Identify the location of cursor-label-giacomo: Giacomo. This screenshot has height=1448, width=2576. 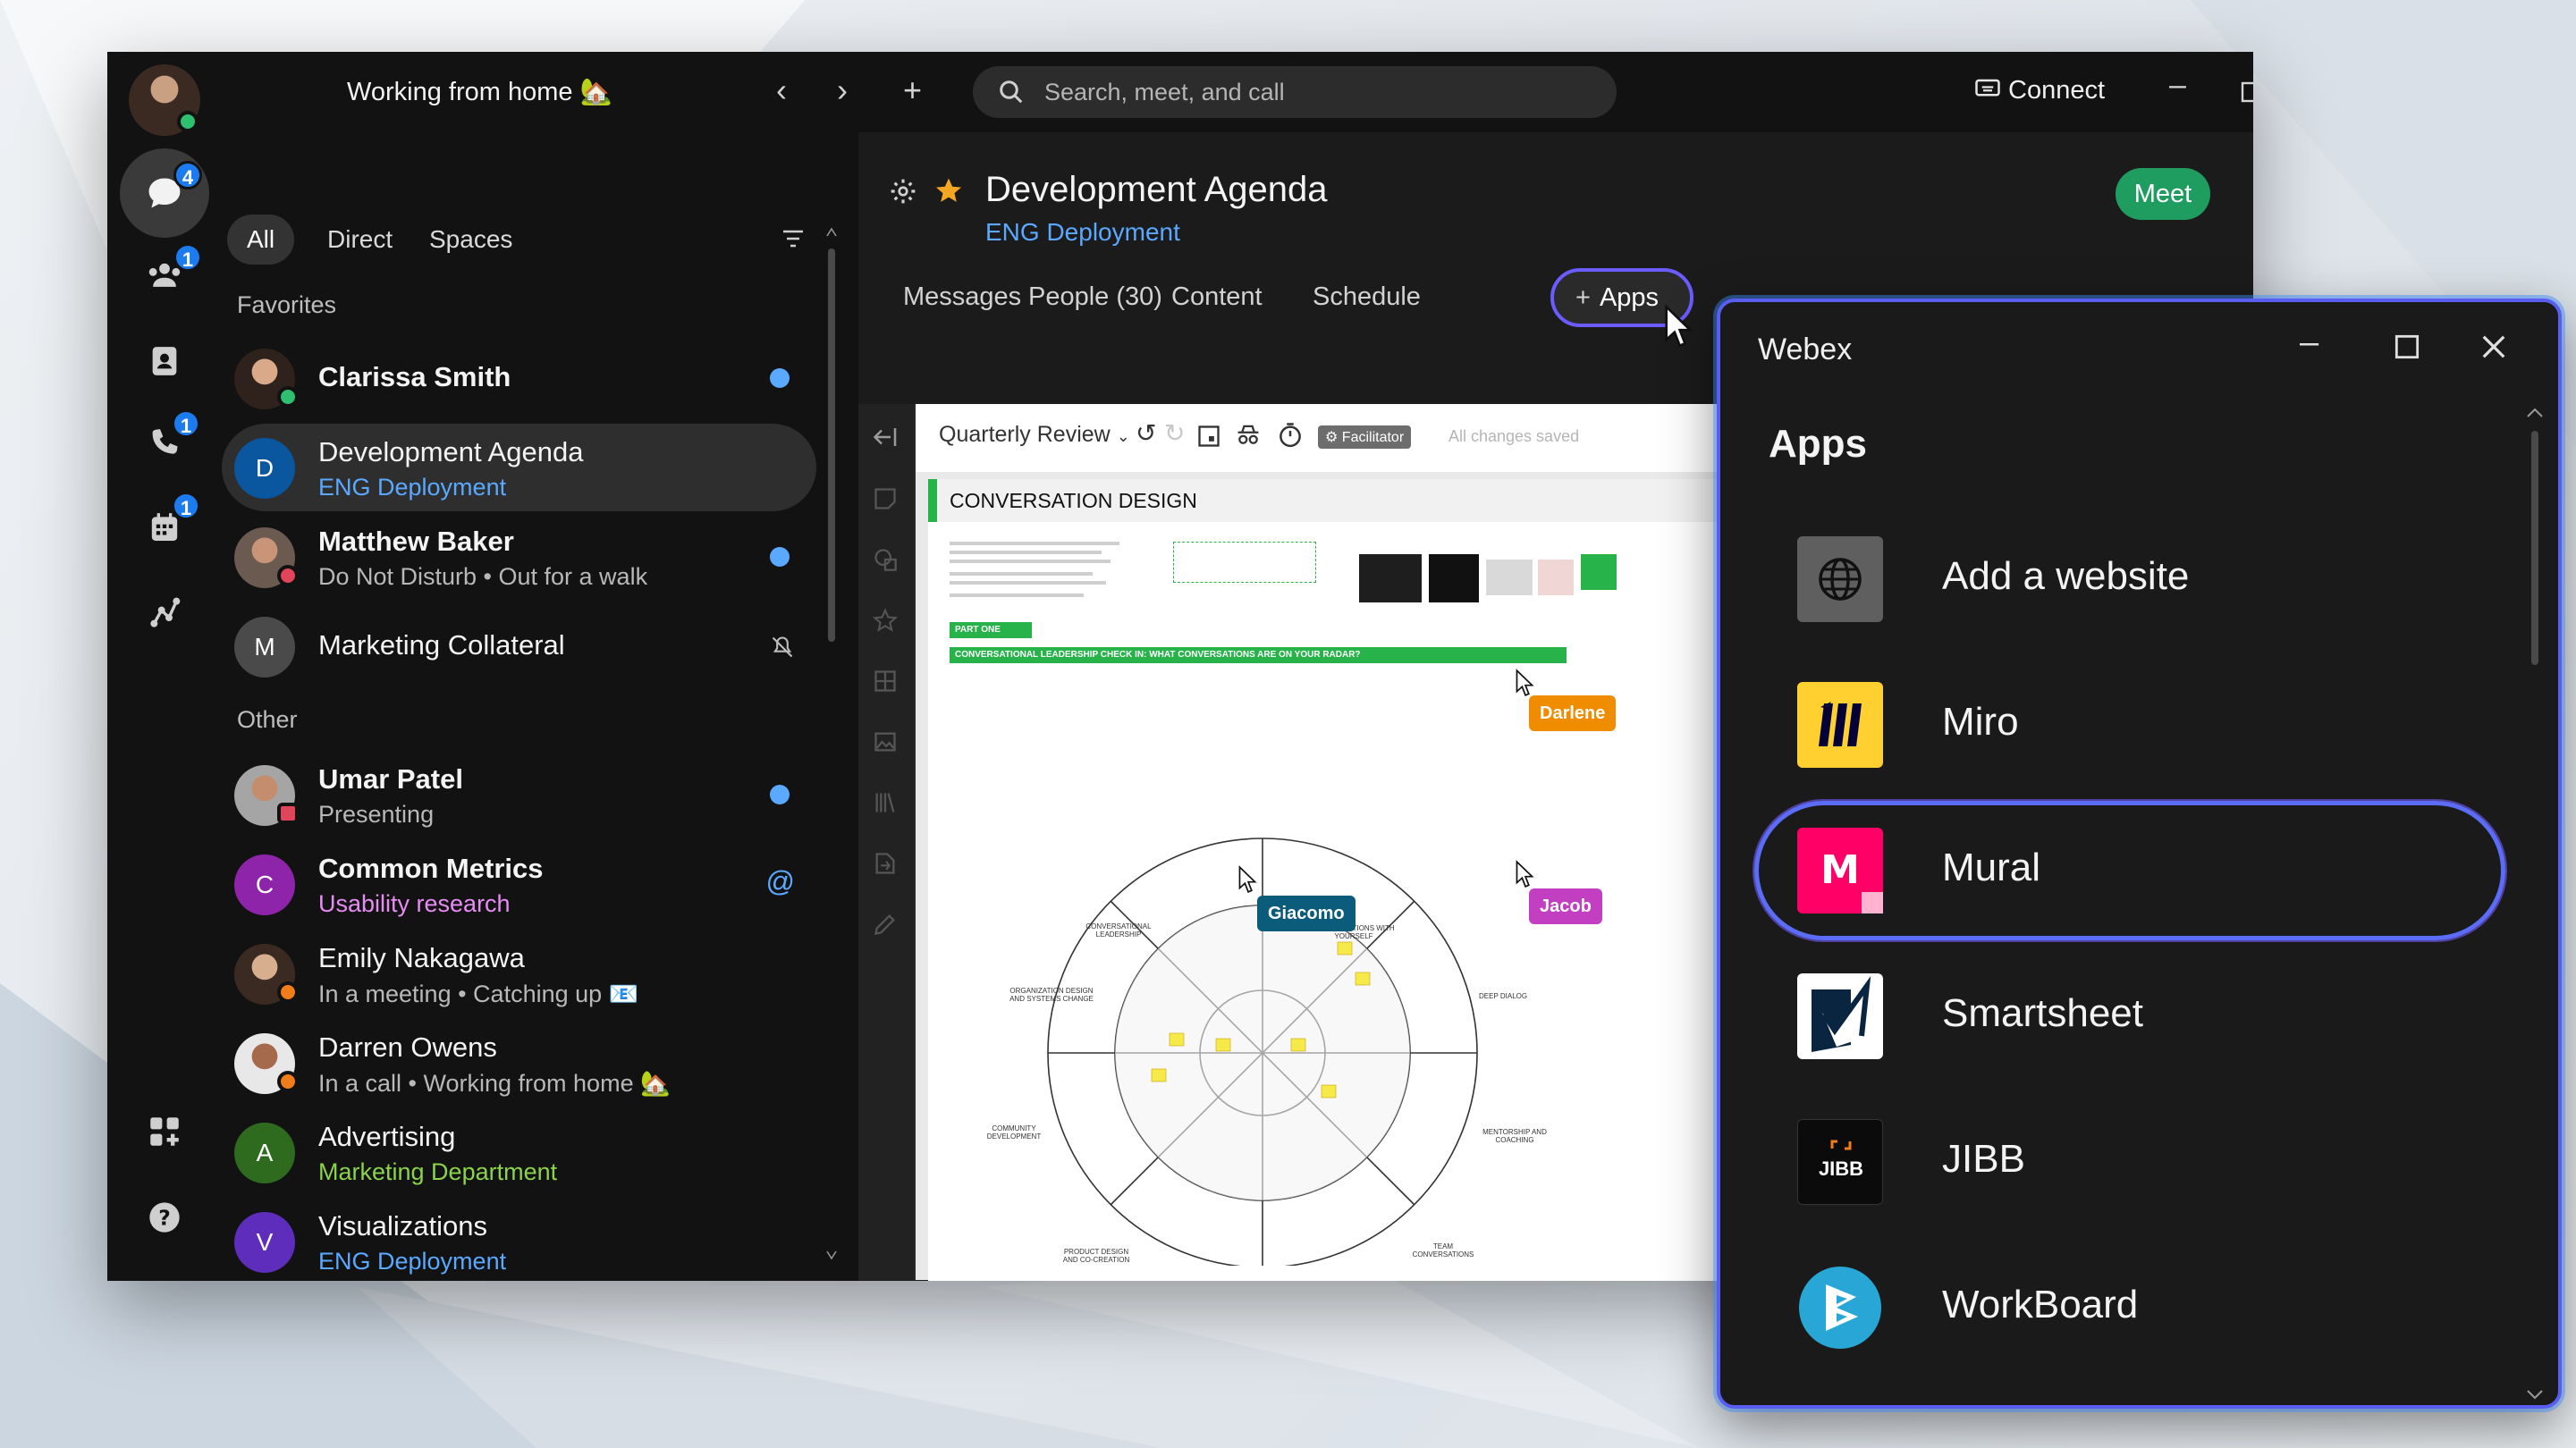
(1306, 913).